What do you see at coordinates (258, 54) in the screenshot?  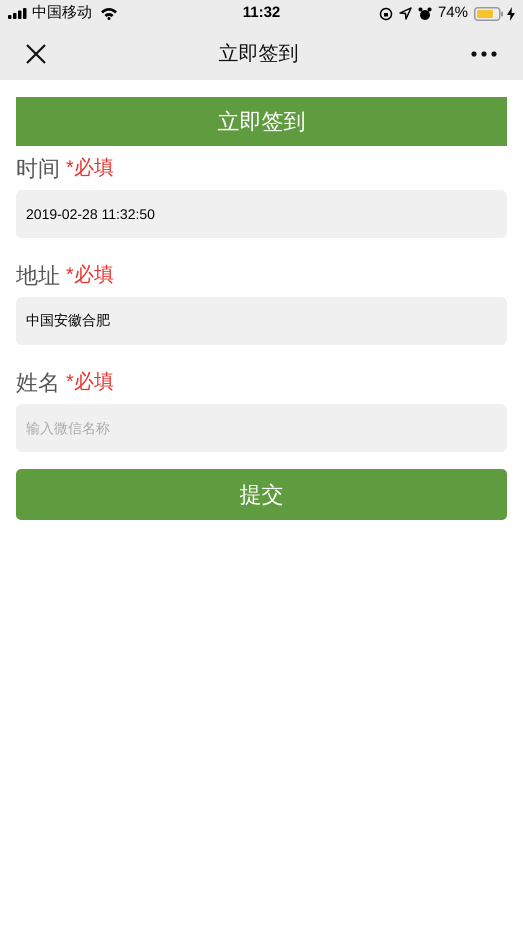 I see `page-title: 立即签到` at bounding box center [258, 54].